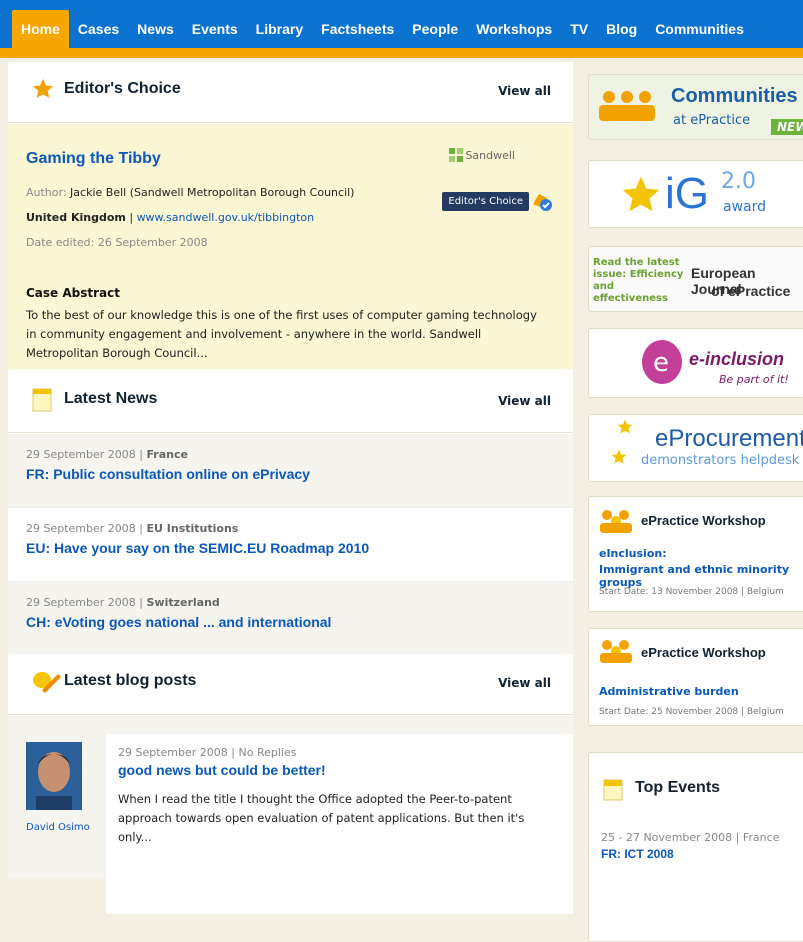  I want to click on case-website-link: www.sandwell.gov.uk/tibbington, so click(226, 217).